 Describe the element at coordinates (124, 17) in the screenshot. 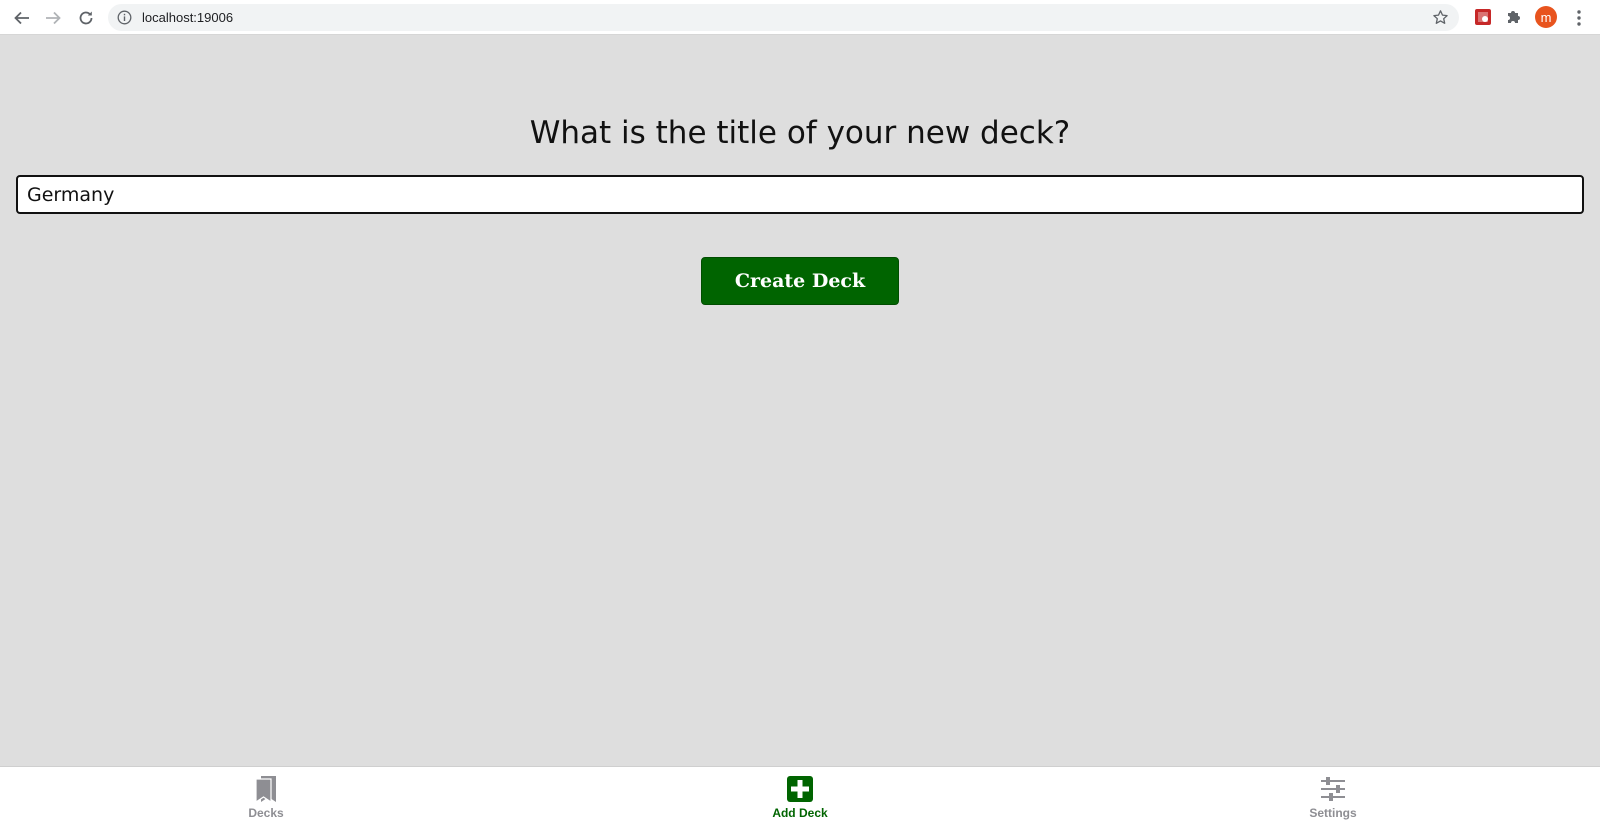

I see `info-icon` at that location.